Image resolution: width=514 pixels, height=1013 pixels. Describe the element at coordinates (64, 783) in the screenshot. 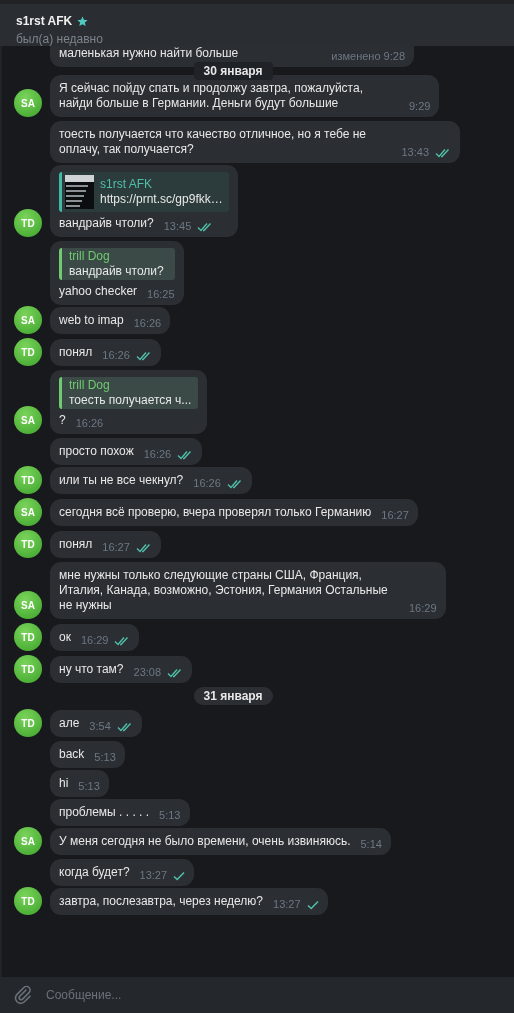

I see `message-text: hi` at that location.